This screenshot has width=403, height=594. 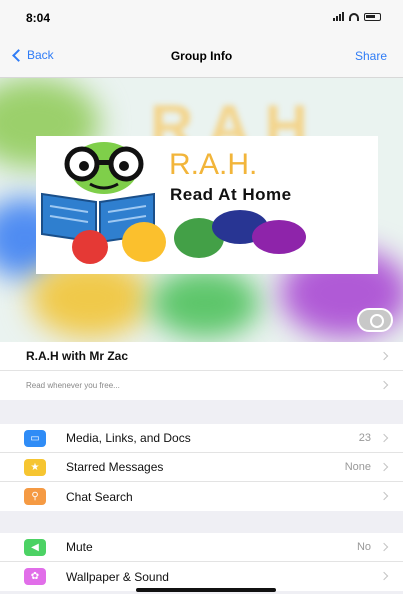 I want to click on status-bar: 8:04, so click(x=201, y=17).